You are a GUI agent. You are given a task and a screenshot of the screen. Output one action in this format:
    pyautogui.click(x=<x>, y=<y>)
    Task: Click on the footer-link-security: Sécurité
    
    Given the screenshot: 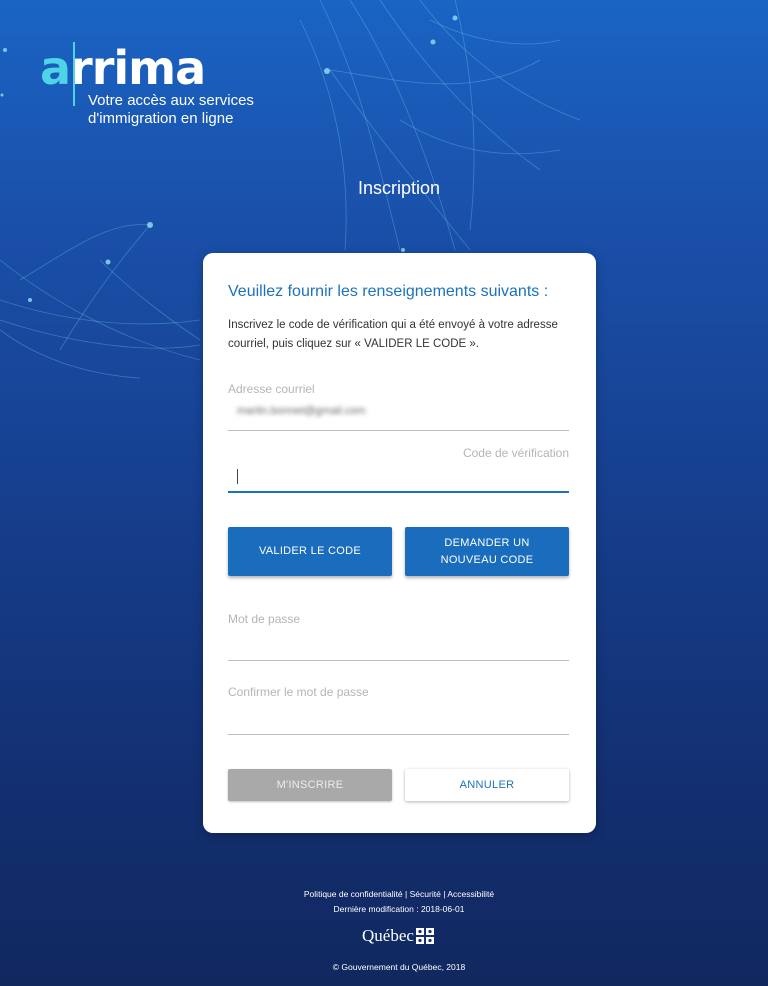 What is the action you would take?
    pyautogui.click(x=425, y=894)
    